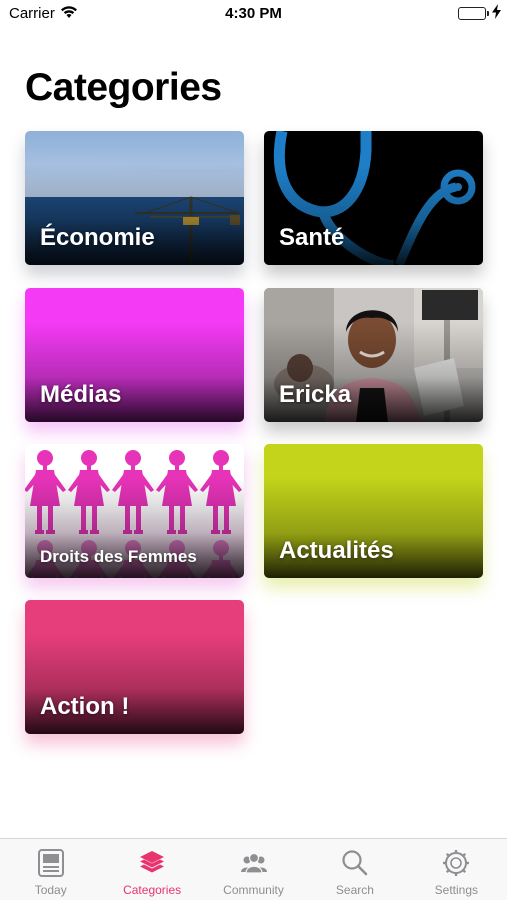 This screenshot has height=900, width=507. What do you see at coordinates (336, 550) in the screenshot?
I see `category-label: Actualités` at bounding box center [336, 550].